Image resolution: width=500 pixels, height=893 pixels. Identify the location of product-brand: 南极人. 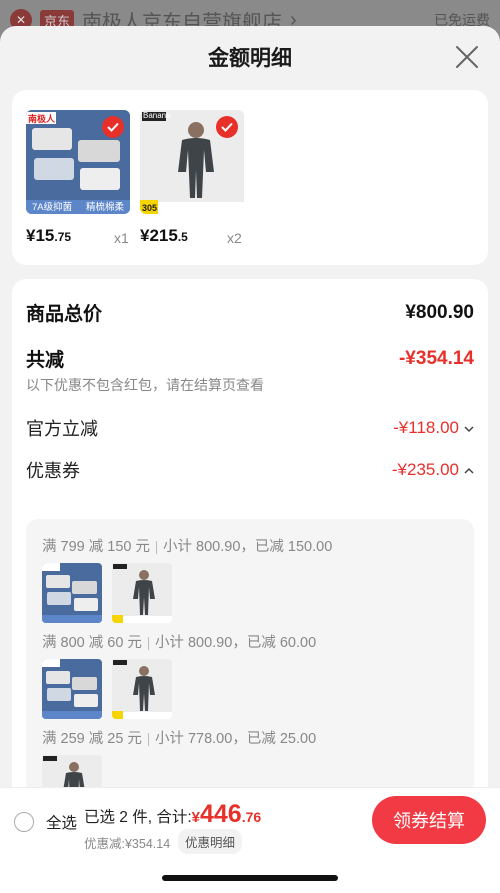
(42, 119).